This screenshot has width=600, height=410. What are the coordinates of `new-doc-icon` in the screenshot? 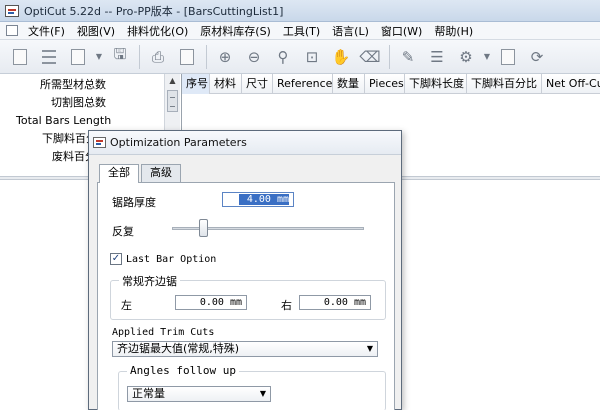 It's located at (20, 57).